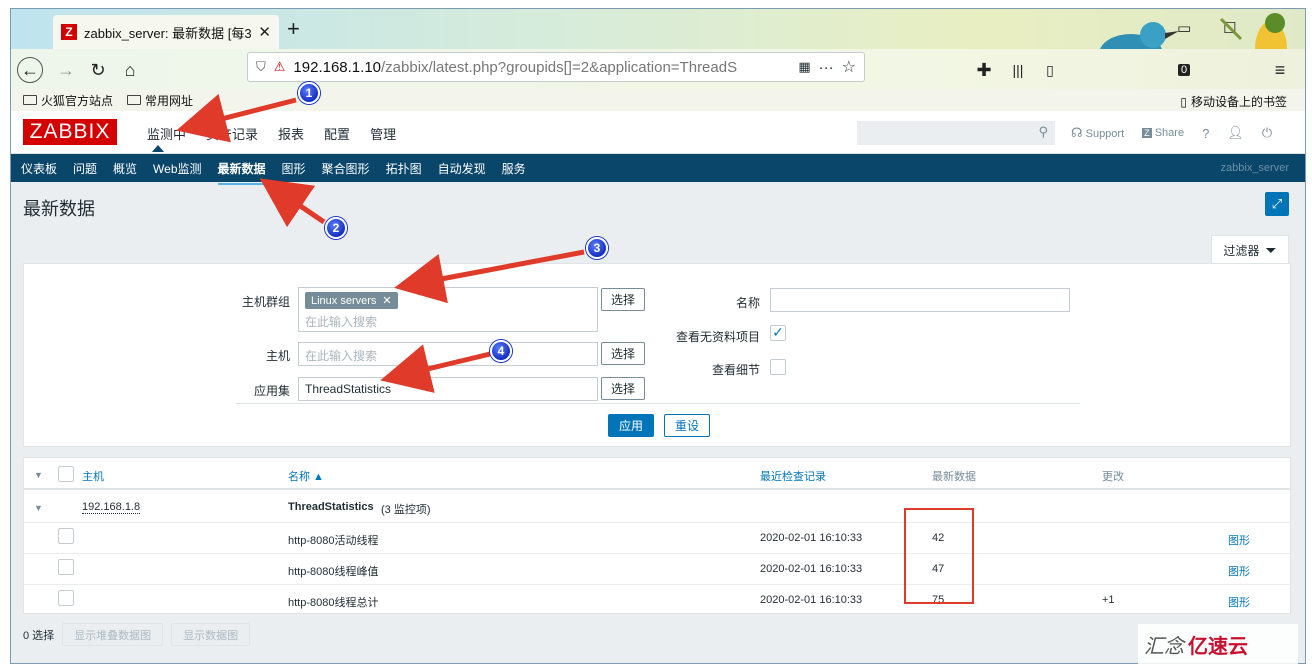 Image resolution: width=1312 pixels, height=668 pixels. Describe the element at coordinates (264, 32) in the screenshot. I see `close-tab-icon: ✕` at that location.